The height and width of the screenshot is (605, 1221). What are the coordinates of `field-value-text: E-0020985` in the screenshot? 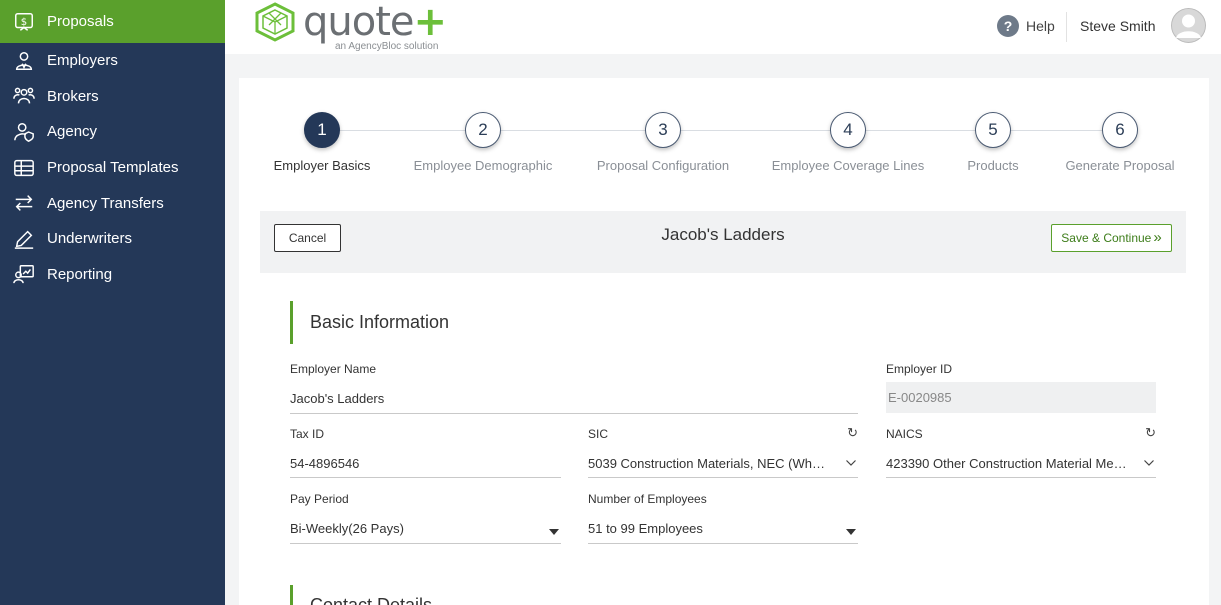 It's located at (920, 397).